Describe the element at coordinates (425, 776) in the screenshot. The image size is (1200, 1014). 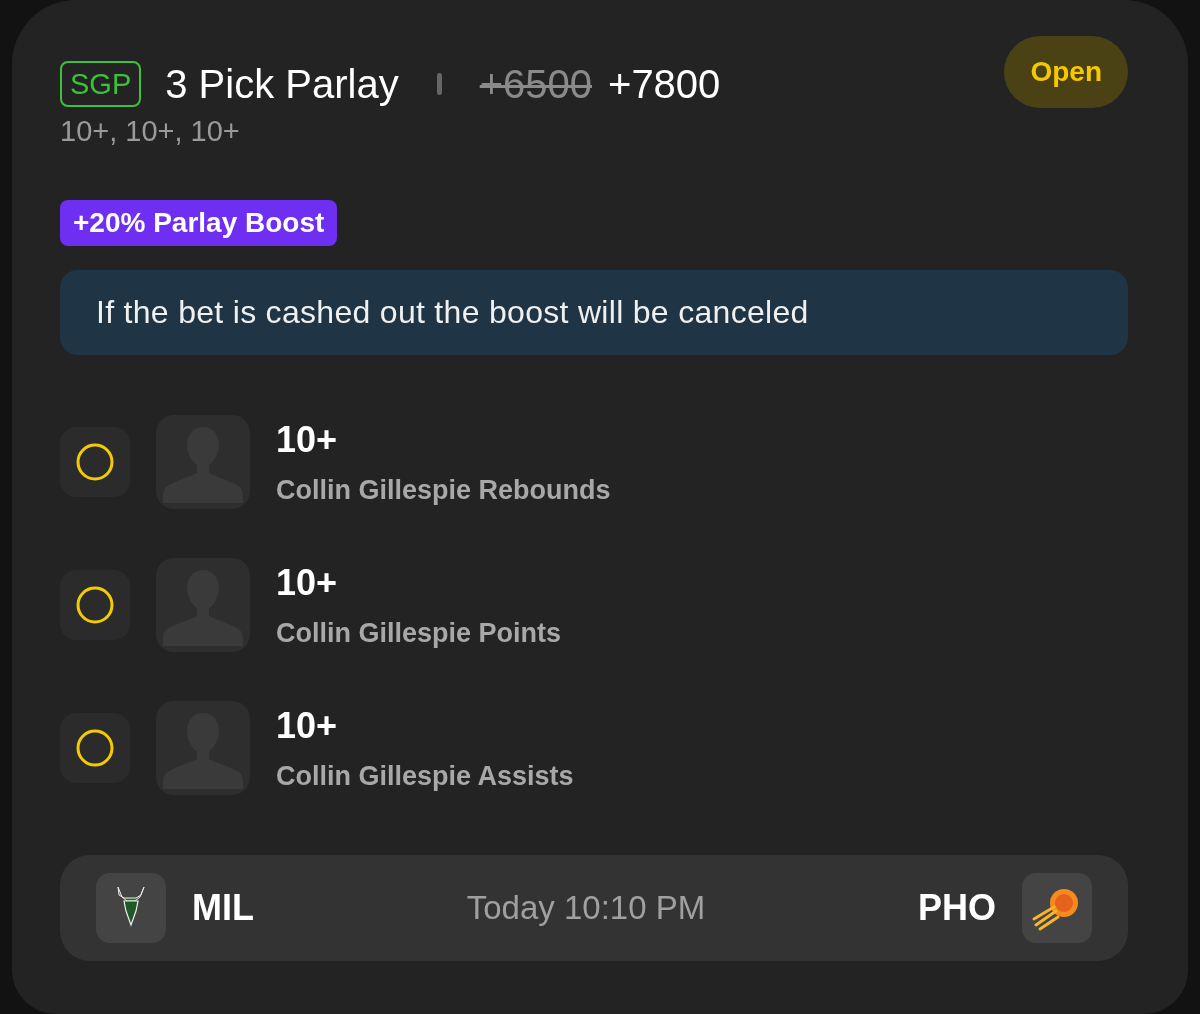
I see `leg-market: Collin Gillespie Assists` at that location.